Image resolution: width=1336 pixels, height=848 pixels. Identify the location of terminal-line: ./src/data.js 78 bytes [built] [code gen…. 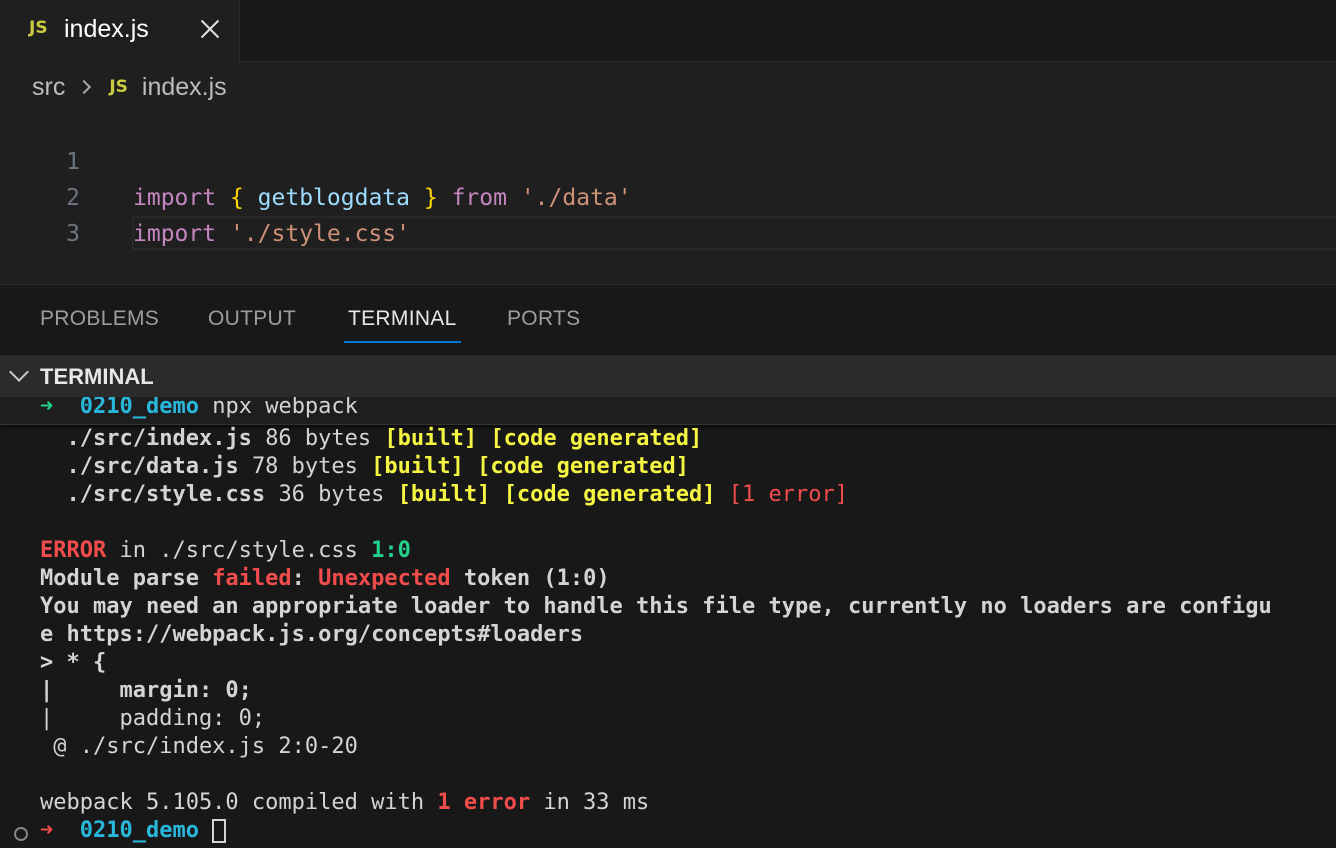
(378, 466).